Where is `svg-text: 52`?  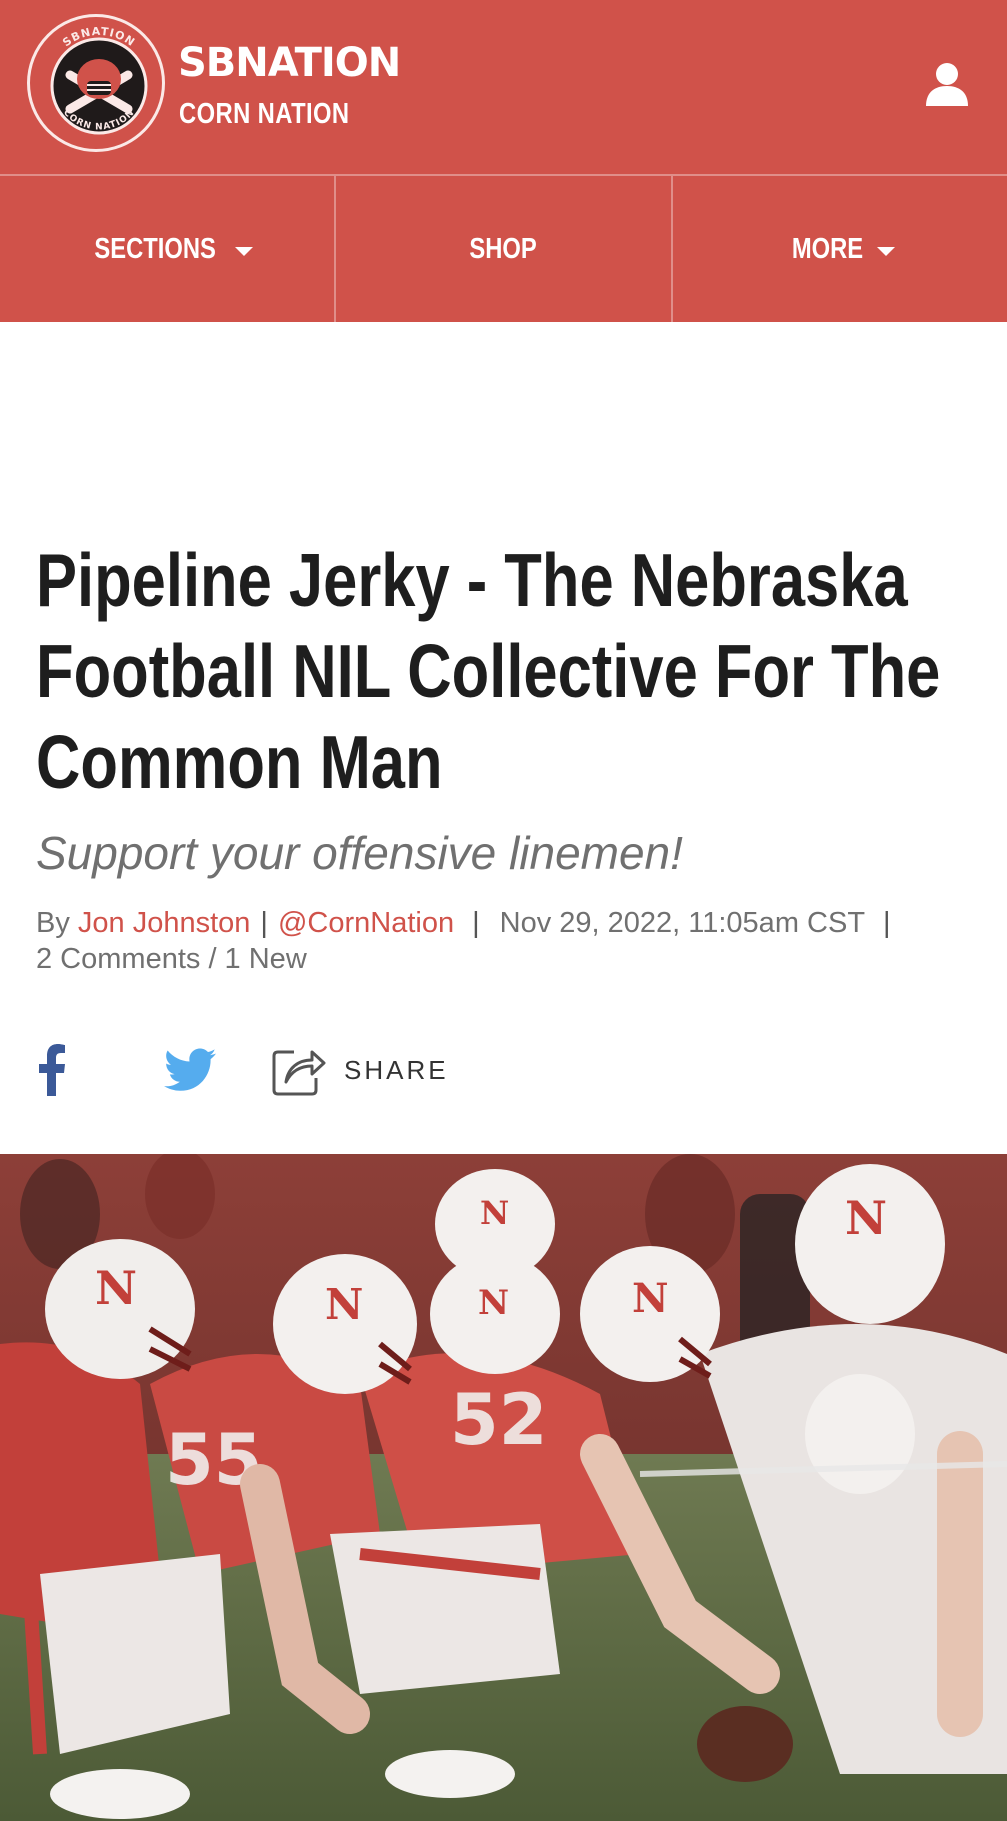 svg-text: 52 is located at coordinates (498, 1420).